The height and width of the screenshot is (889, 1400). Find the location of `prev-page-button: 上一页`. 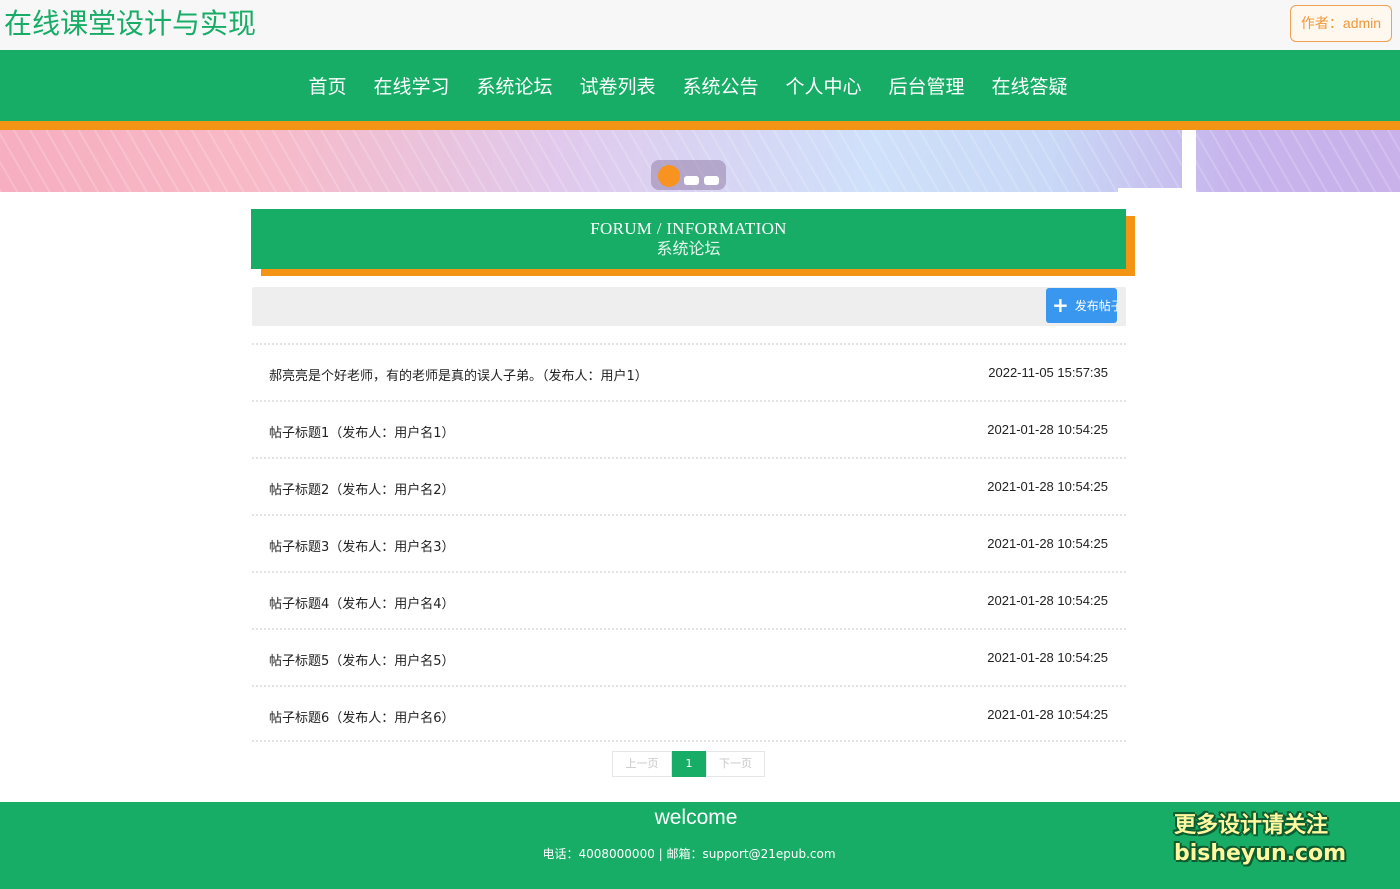

prev-page-button: 上一页 is located at coordinates (642, 764).